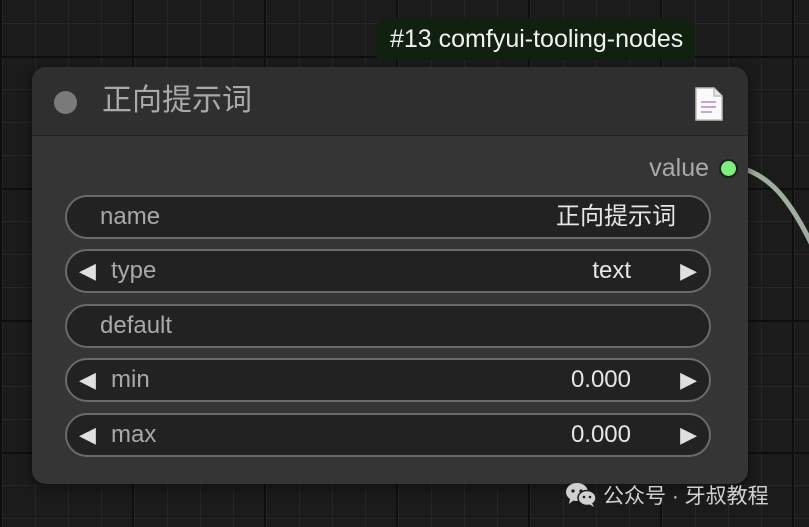  Describe the element at coordinates (388, 217) in the screenshot. I see `name-field: name 正向提示词` at that location.